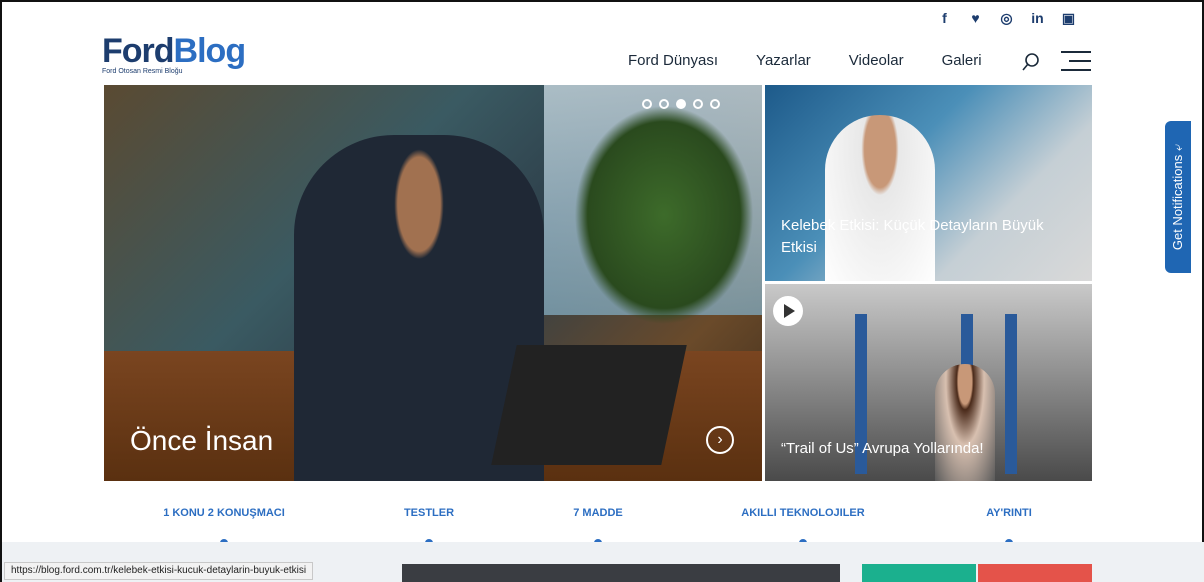  I want to click on play-icon, so click(788, 311).